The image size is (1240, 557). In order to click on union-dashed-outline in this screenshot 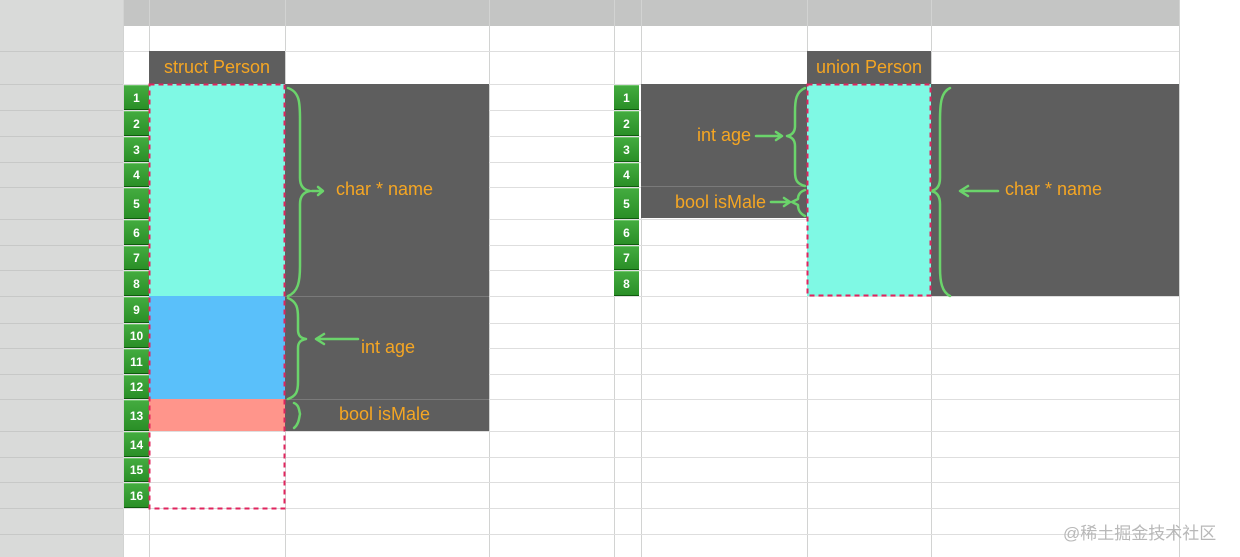, I will do `click(869, 190)`.